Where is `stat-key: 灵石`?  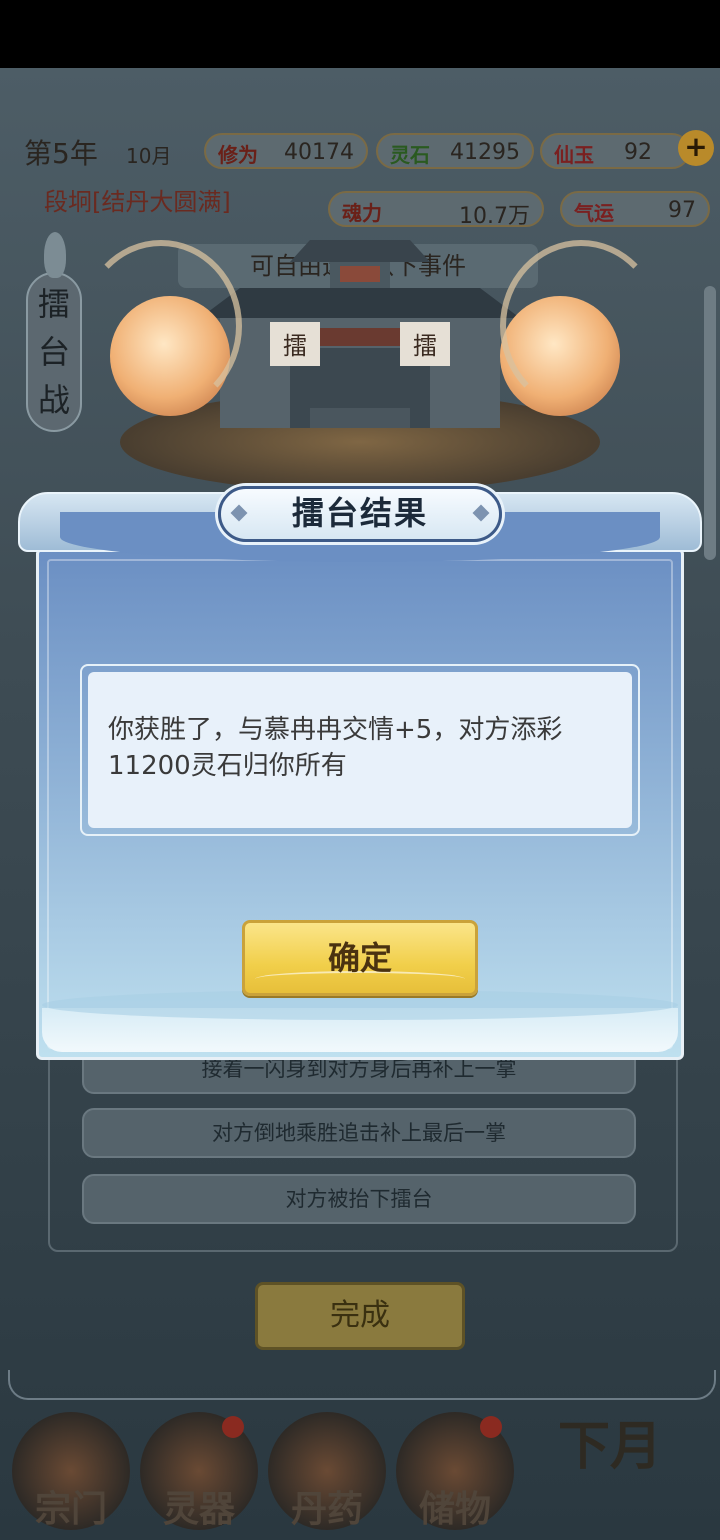 stat-key: 灵石 is located at coordinates (410, 155).